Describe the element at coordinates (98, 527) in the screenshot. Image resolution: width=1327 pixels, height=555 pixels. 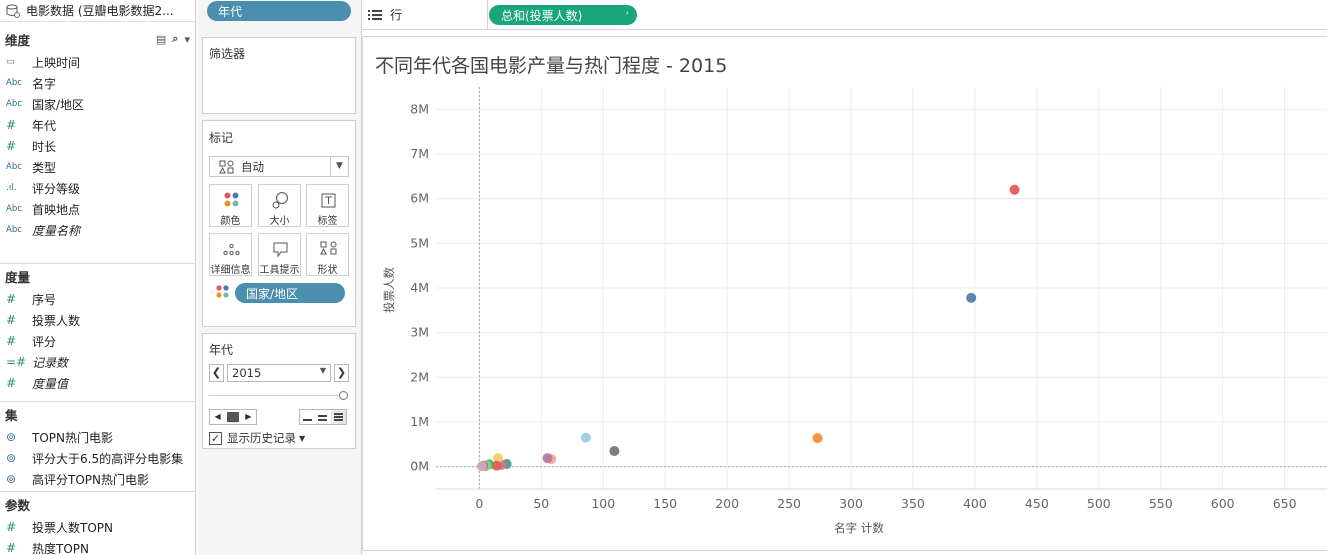
I see `field-item: # 投票人数TOPN` at that location.